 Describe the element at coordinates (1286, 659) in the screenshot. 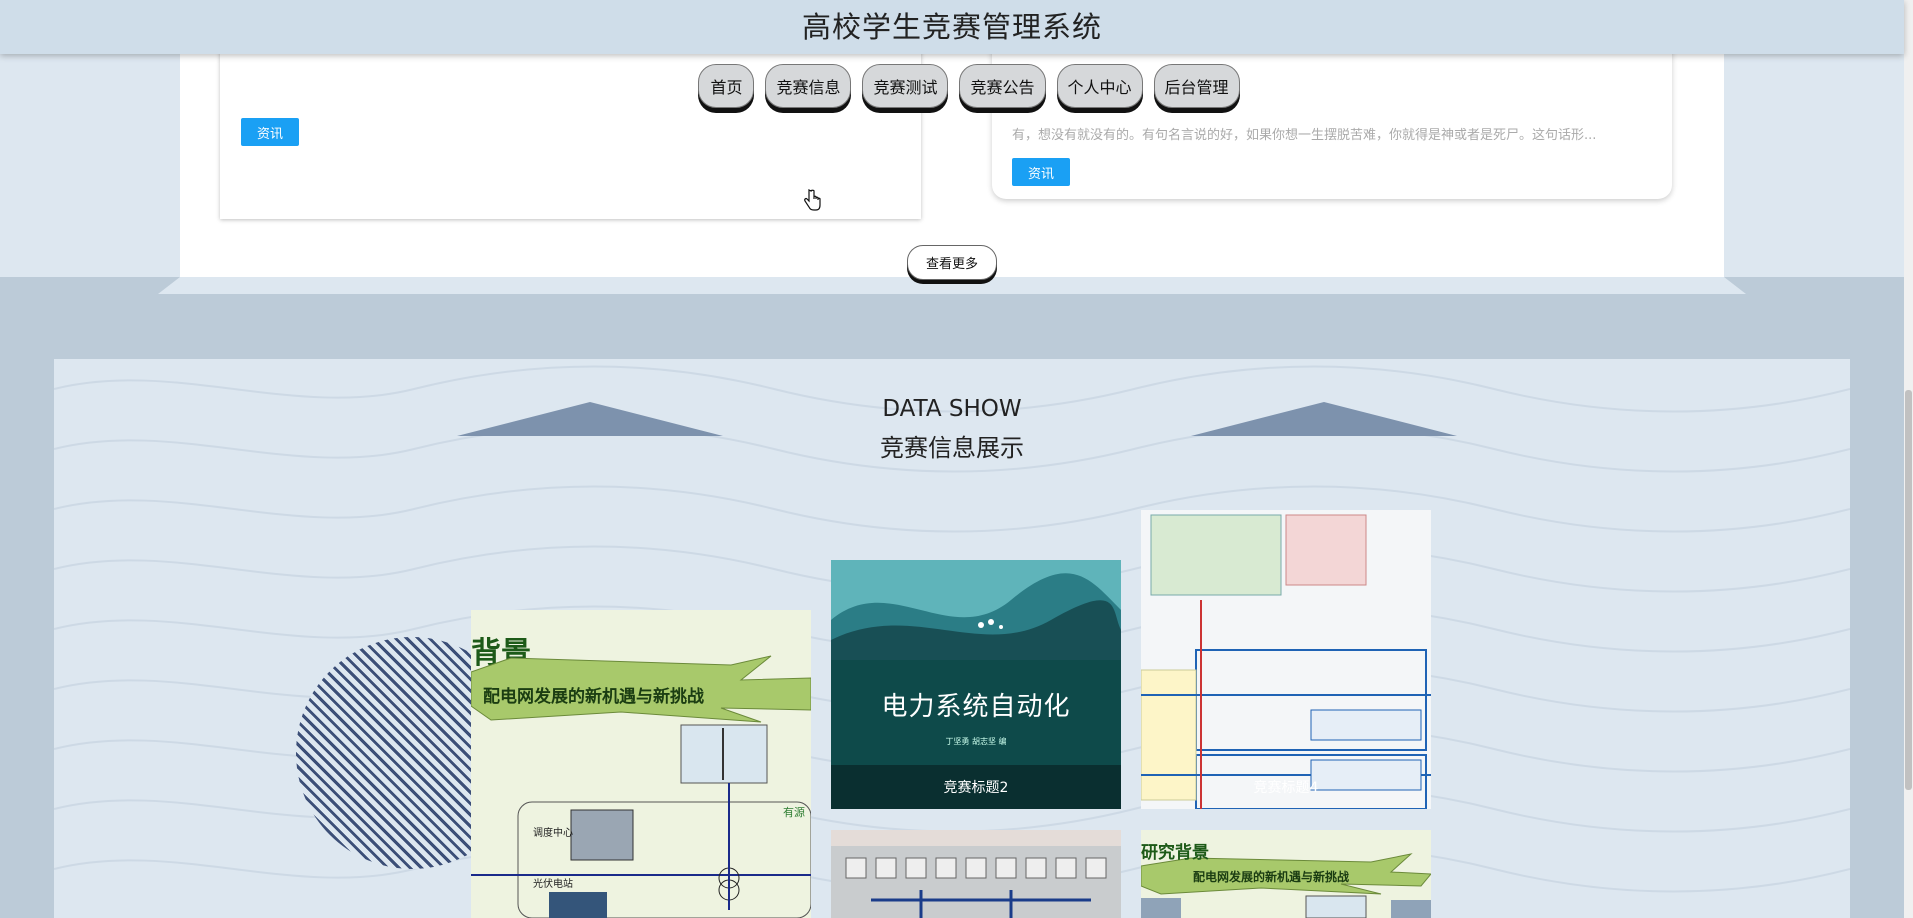

I see `competition-tile: 竞赛标题4` at that location.